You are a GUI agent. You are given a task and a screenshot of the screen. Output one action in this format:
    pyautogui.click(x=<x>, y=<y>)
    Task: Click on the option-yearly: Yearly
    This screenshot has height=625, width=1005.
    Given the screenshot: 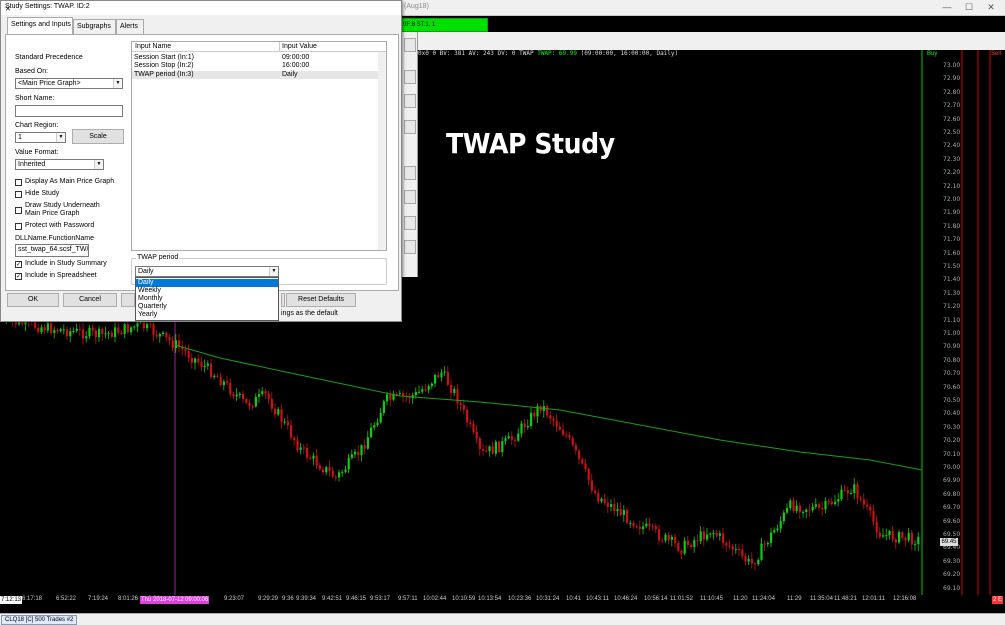 What is the action you would take?
    pyautogui.click(x=207, y=315)
    